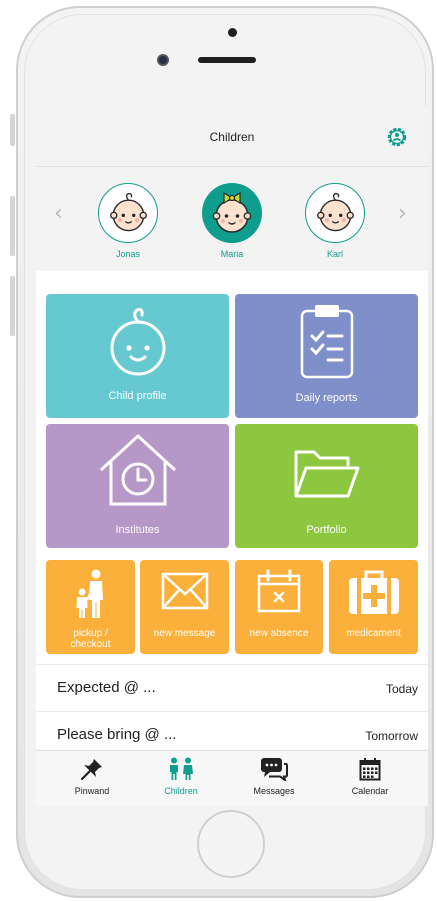 This screenshot has height=902, width=437. What do you see at coordinates (181, 791) in the screenshot?
I see `tab-label: Children` at bounding box center [181, 791].